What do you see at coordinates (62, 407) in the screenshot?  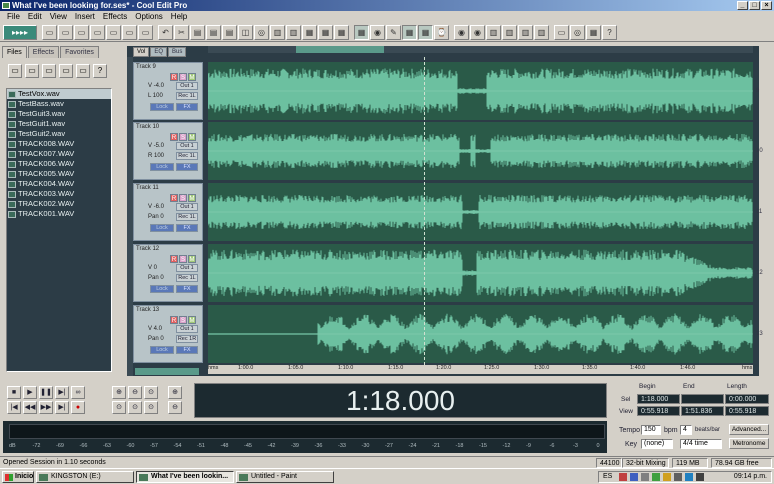 I see `go-to-end-icon: ▶|` at bounding box center [62, 407].